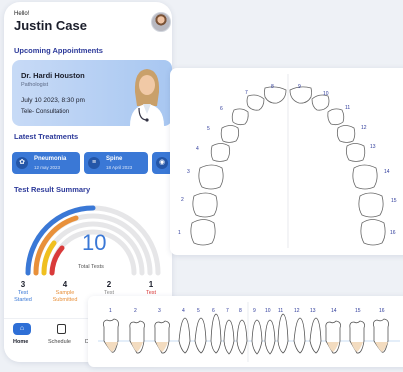  Describe the element at coordinates (47, 167) in the screenshot. I see `treatment-date: 12 may 2023` at that location.